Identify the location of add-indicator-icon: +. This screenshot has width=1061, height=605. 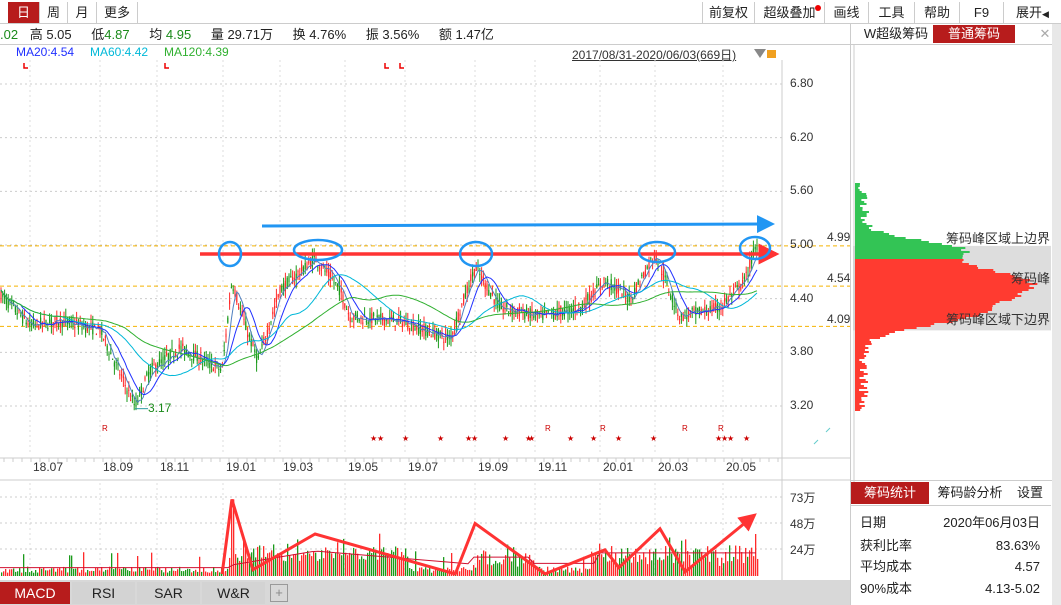
(279, 593).